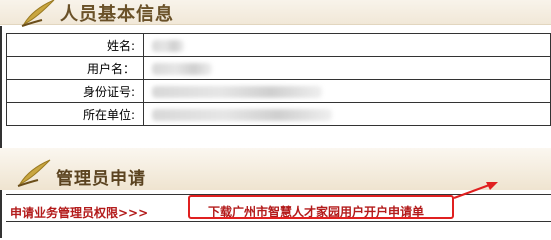  What do you see at coordinates (79, 212) in the screenshot?
I see `apply-admin-link: 申请业务管理员权限>>>` at bounding box center [79, 212].